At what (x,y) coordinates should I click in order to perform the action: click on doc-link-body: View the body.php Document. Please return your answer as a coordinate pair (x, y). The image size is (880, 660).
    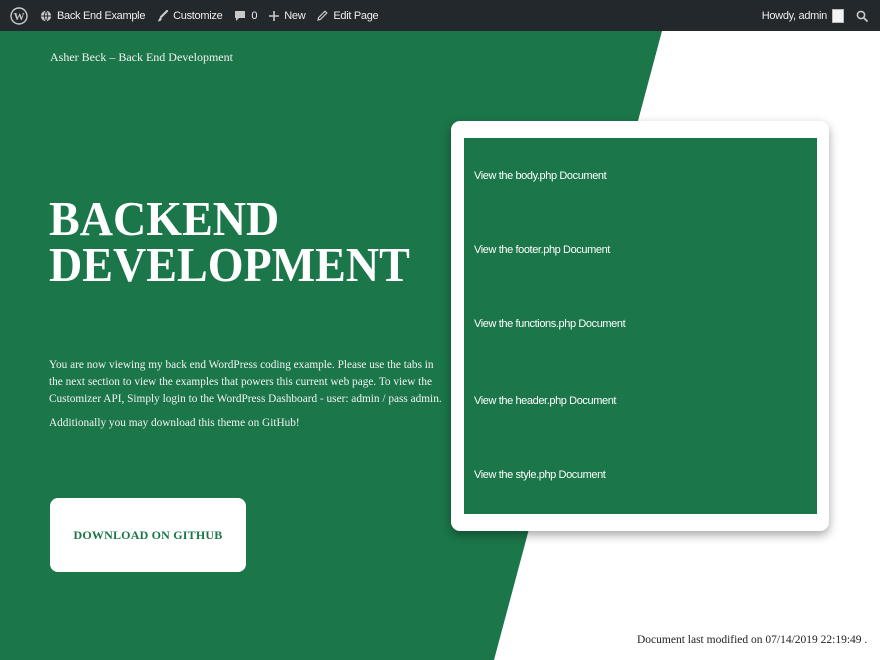
    Looking at the image, I should click on (540, 176).